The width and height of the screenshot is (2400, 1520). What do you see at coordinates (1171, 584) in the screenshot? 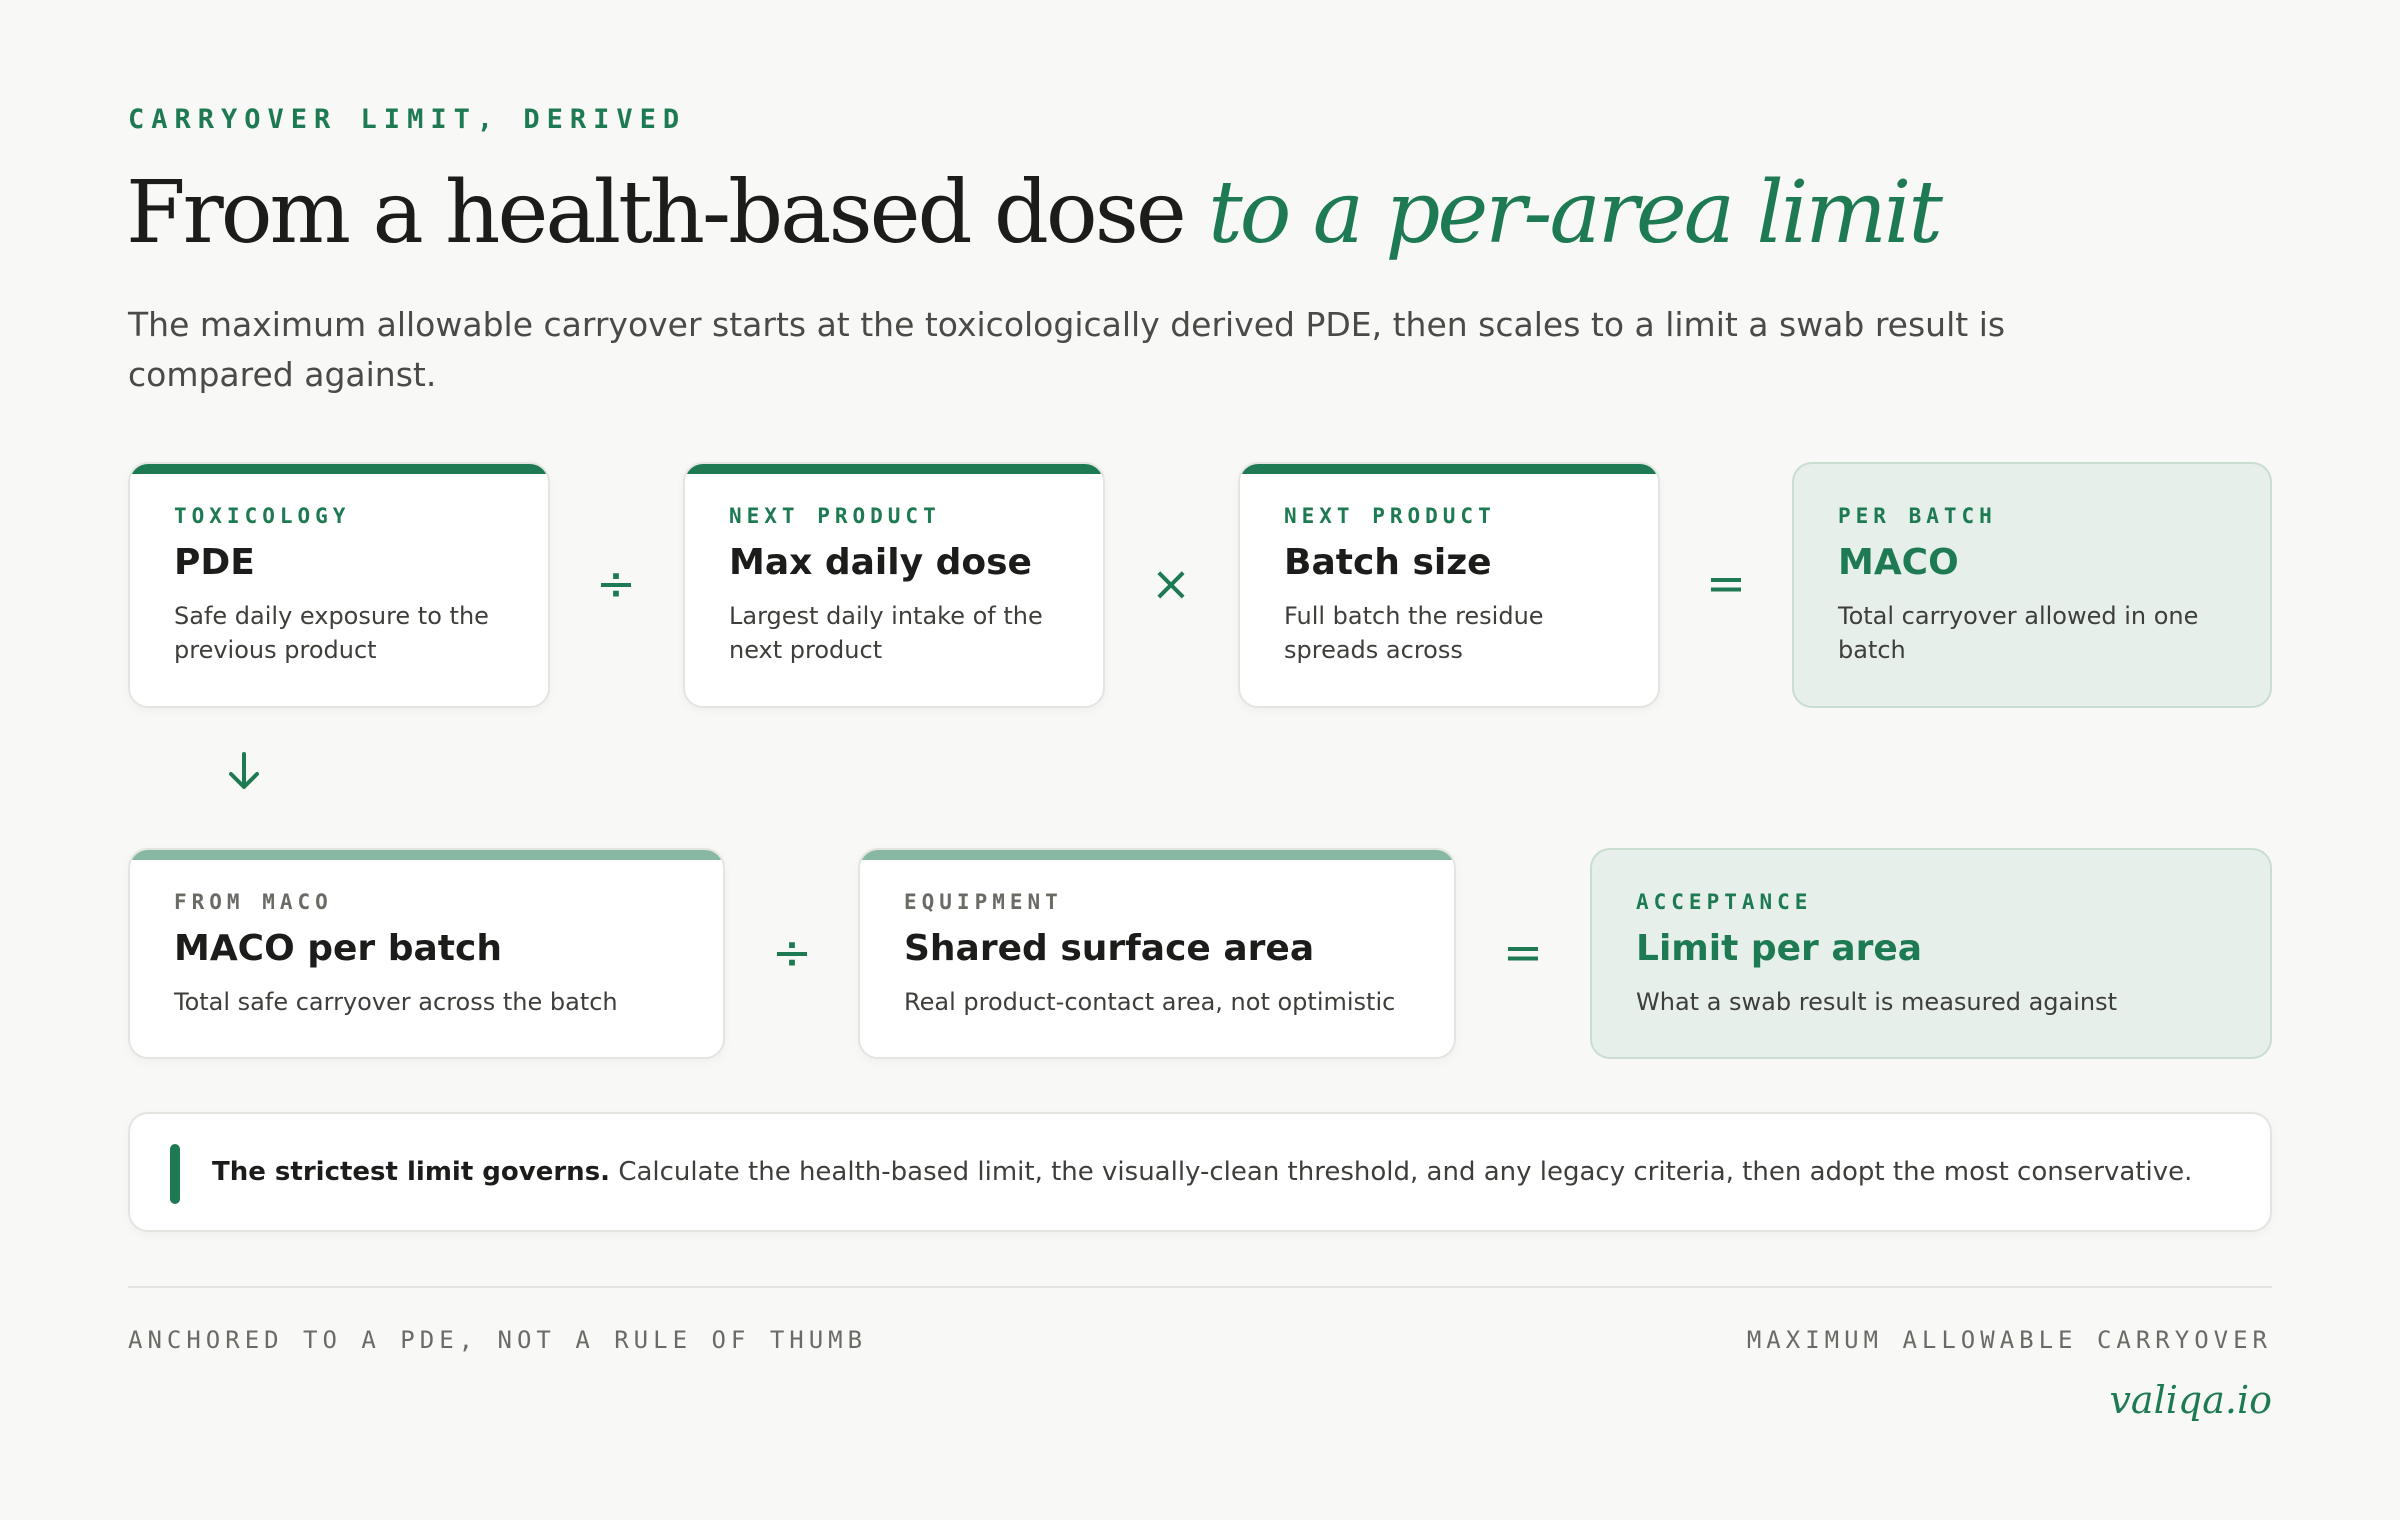
I see `multiply-operator: ×` at bounding box center [1171, 584].